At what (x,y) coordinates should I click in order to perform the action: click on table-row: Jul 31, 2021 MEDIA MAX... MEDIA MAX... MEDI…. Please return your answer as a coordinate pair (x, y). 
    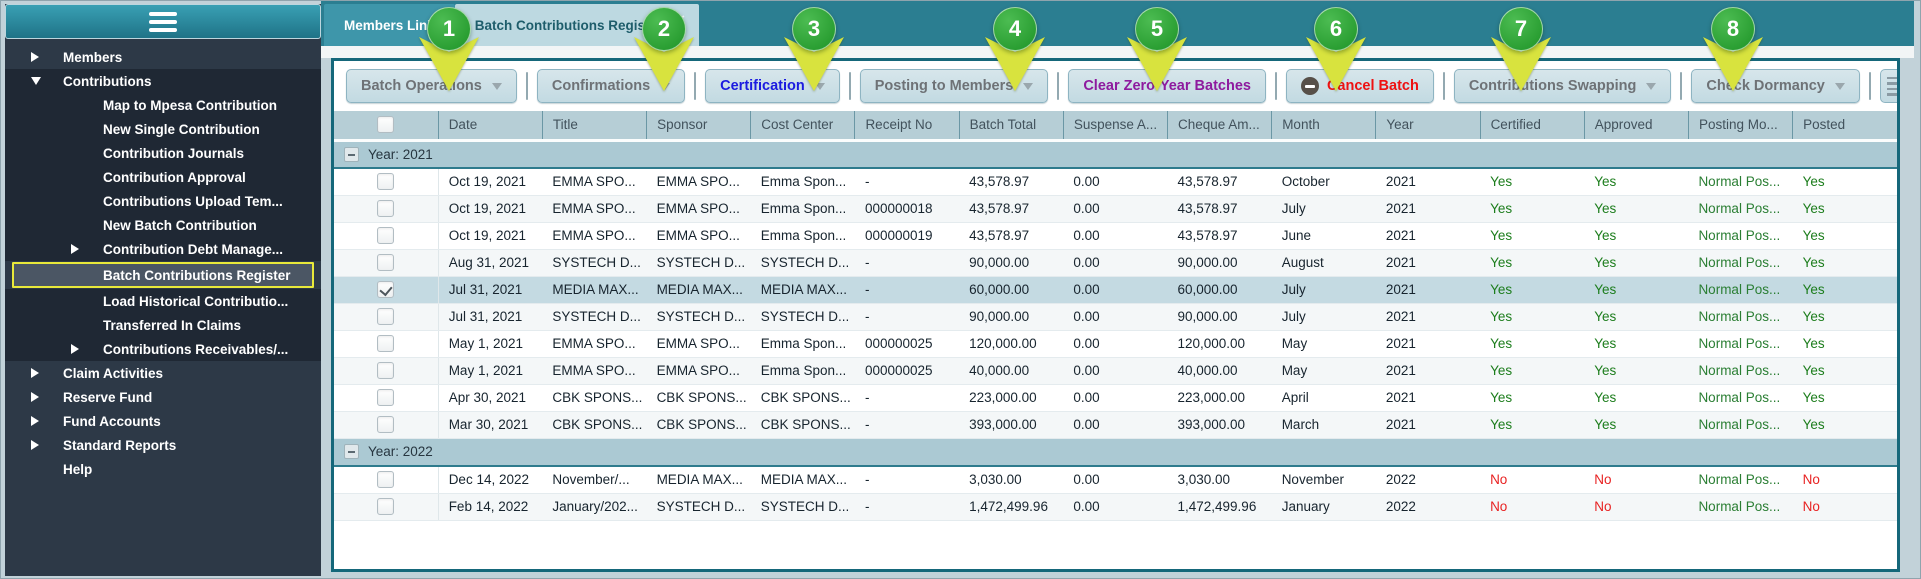
    Looking at the image, I should click on (1115, 290).